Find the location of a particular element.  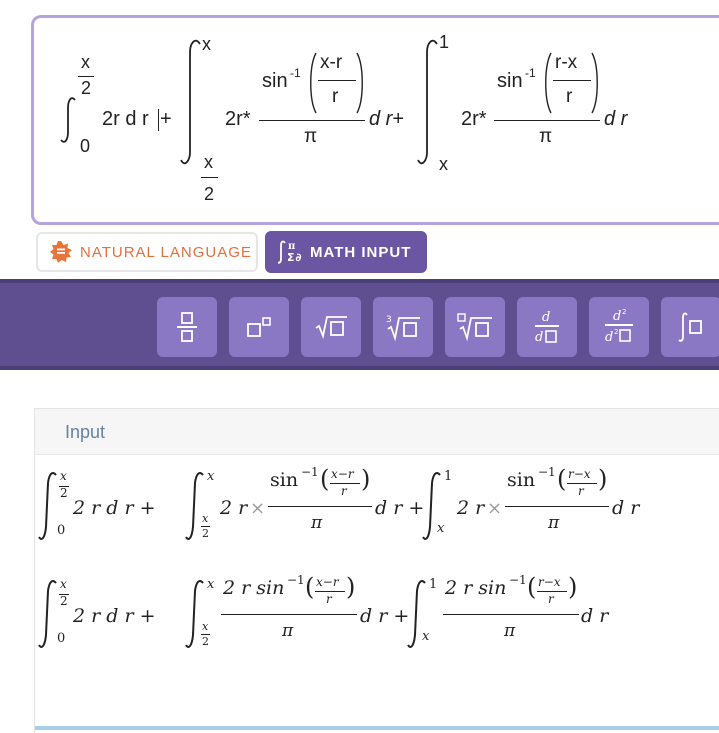

out1-int3-lower: x is located at coordinates (441, 528).